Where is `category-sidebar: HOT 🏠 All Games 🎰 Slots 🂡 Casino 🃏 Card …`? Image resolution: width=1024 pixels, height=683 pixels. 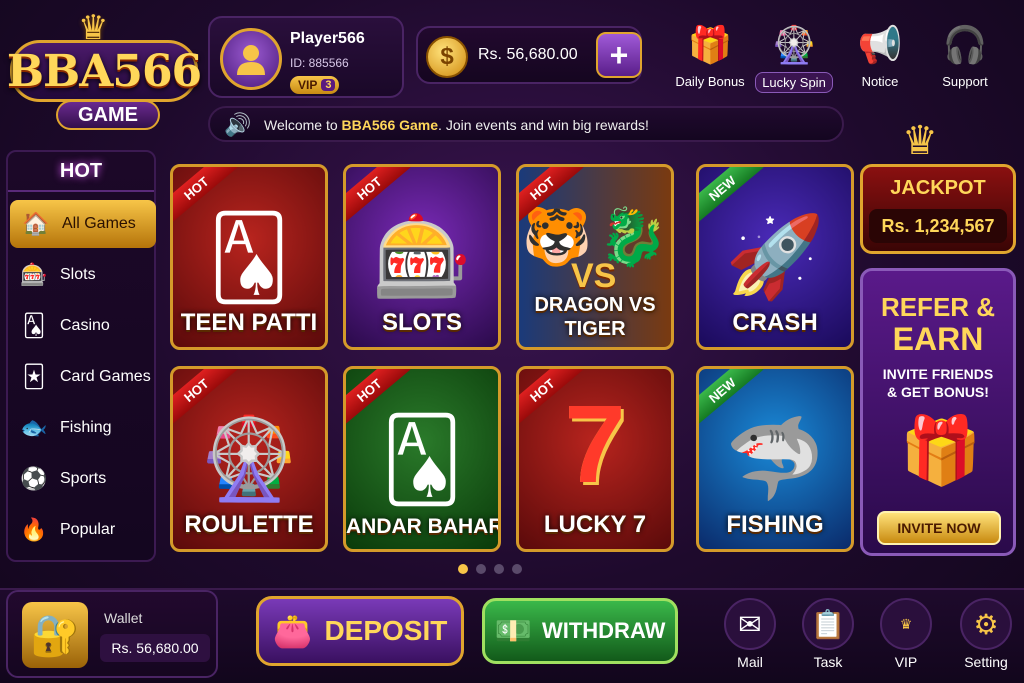 category-sidebar: HOT 🏠 All Games 🎰 Slots 🂡 Casino 🃏 Card … is located at coordinates (81, 356).